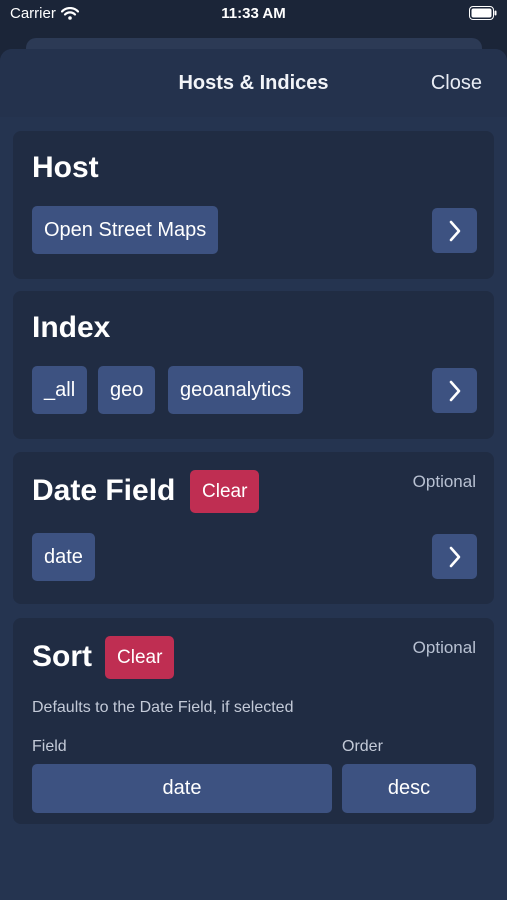 The image size is (507, 900). What do you see at coordinates (71, 327) in the screenshot?
I see `index-title: Index` at bounding box center [71, 327].